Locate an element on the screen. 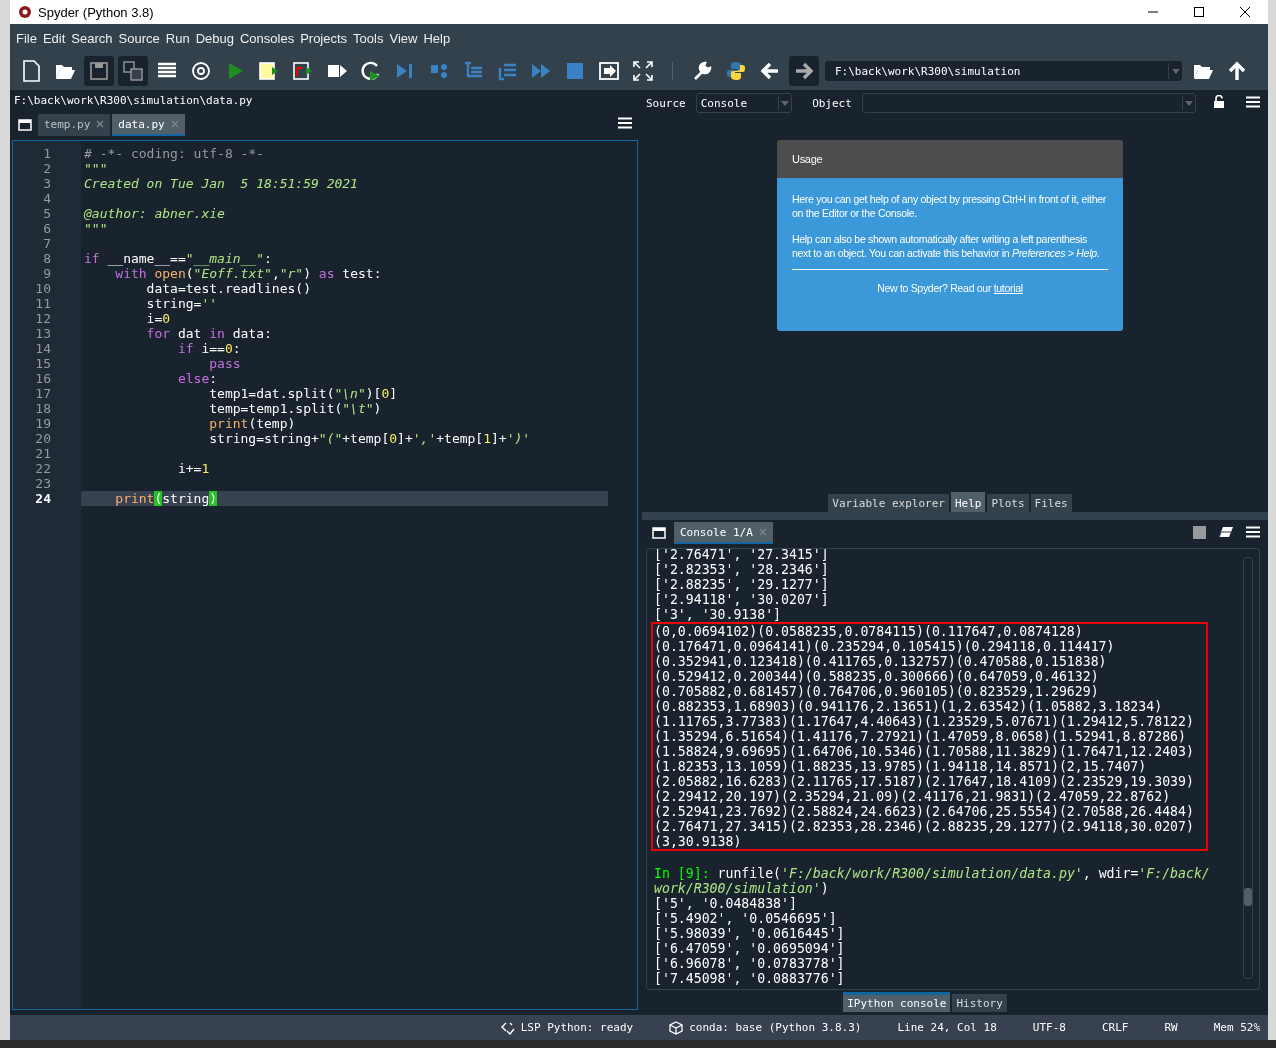 This screenshot has width=1276, height=1048. run-cell-icon is located at coordinates (269, 71).